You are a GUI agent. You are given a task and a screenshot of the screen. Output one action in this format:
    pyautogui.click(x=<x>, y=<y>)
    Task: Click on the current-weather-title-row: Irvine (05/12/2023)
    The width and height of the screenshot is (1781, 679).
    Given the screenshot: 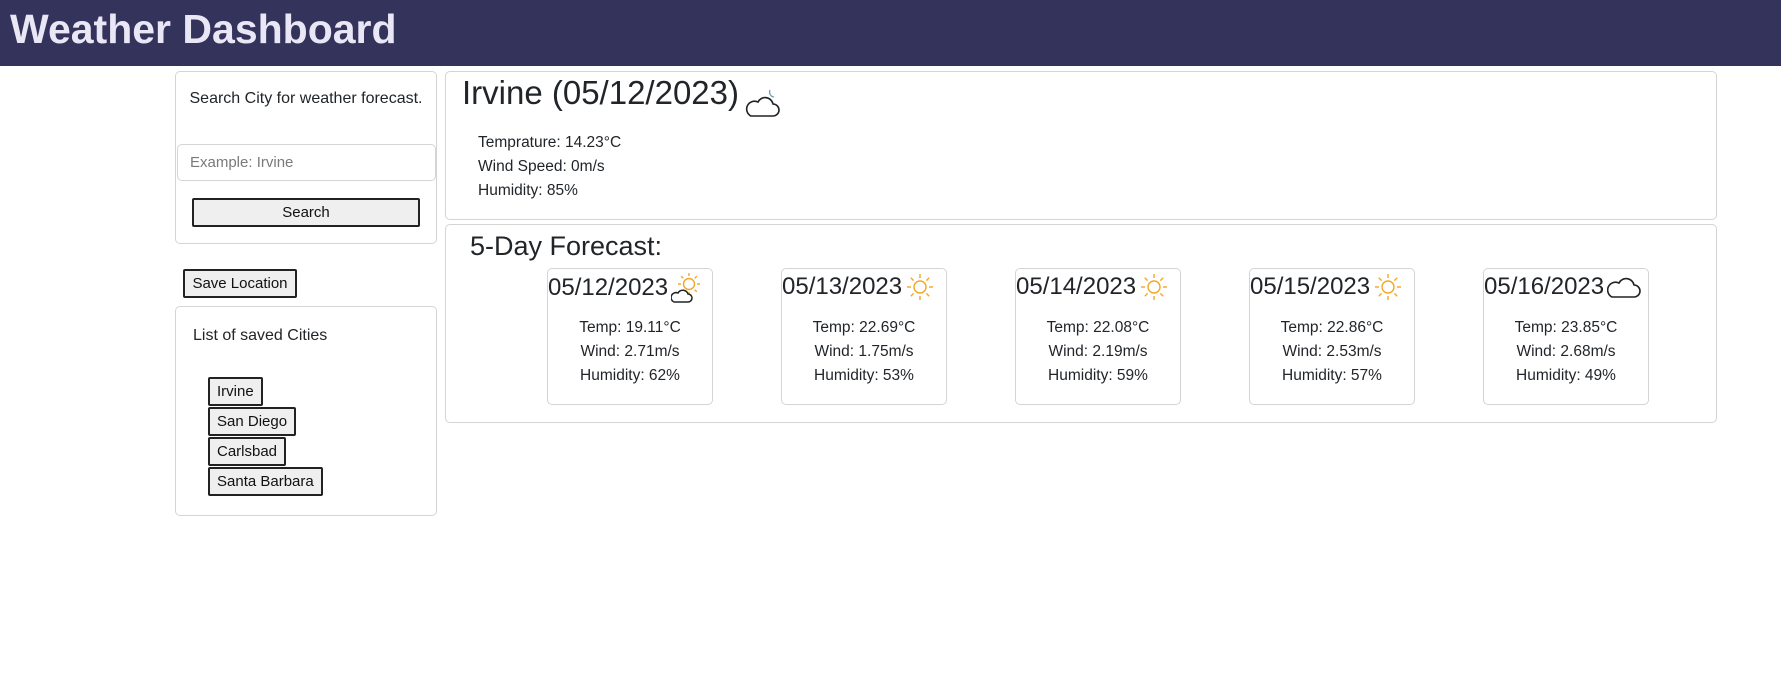 What is the action you would take?
    pyautogui.click(x=622, y=94)
    